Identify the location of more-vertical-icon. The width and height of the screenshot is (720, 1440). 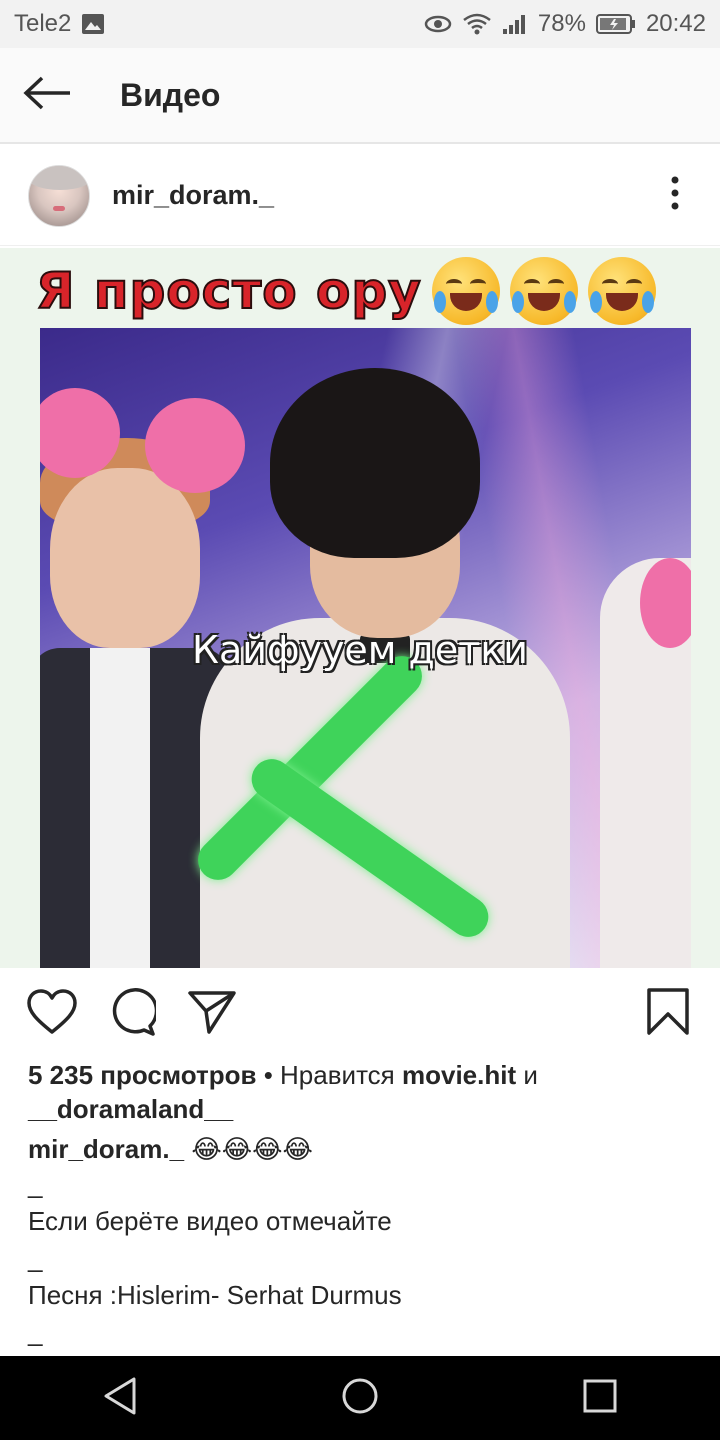
(675, 195).